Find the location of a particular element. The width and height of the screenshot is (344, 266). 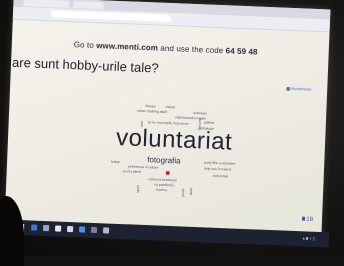

cloud-word: fotbal is located at coordinates (115, 162).